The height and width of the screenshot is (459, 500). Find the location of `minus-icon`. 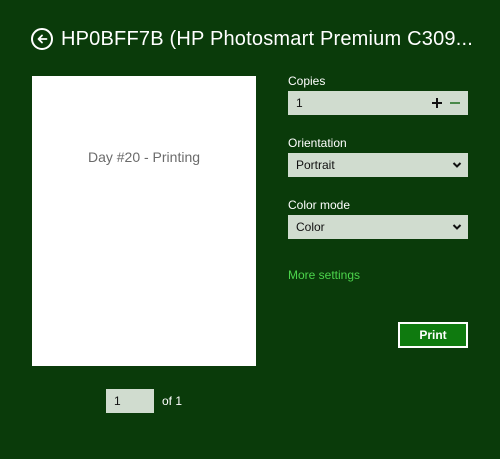

minus-icon is located at coordinates (455, 103).